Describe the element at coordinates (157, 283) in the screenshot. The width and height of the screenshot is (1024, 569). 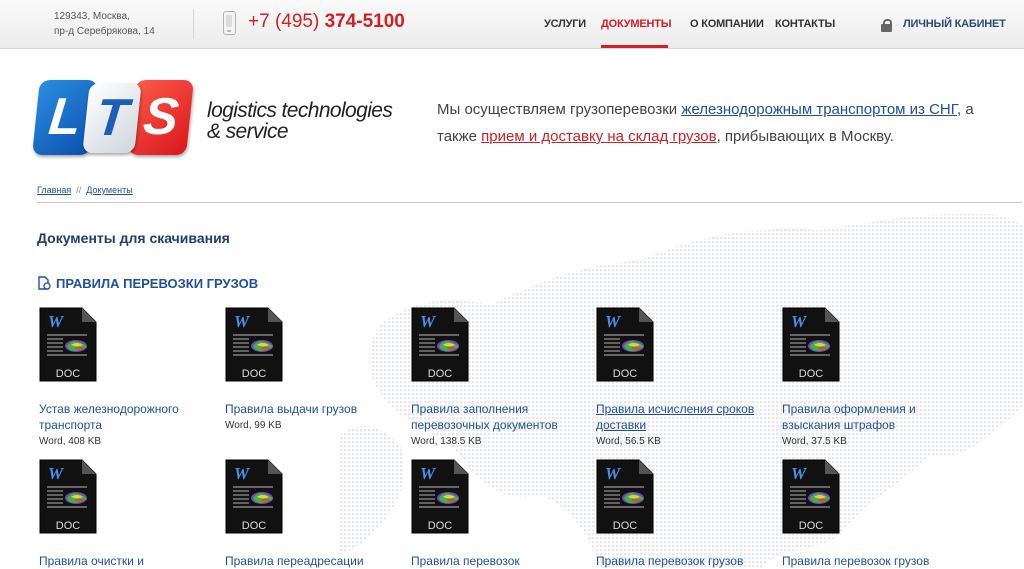
I see `section-title: Правила перевозки грузов` at that location.